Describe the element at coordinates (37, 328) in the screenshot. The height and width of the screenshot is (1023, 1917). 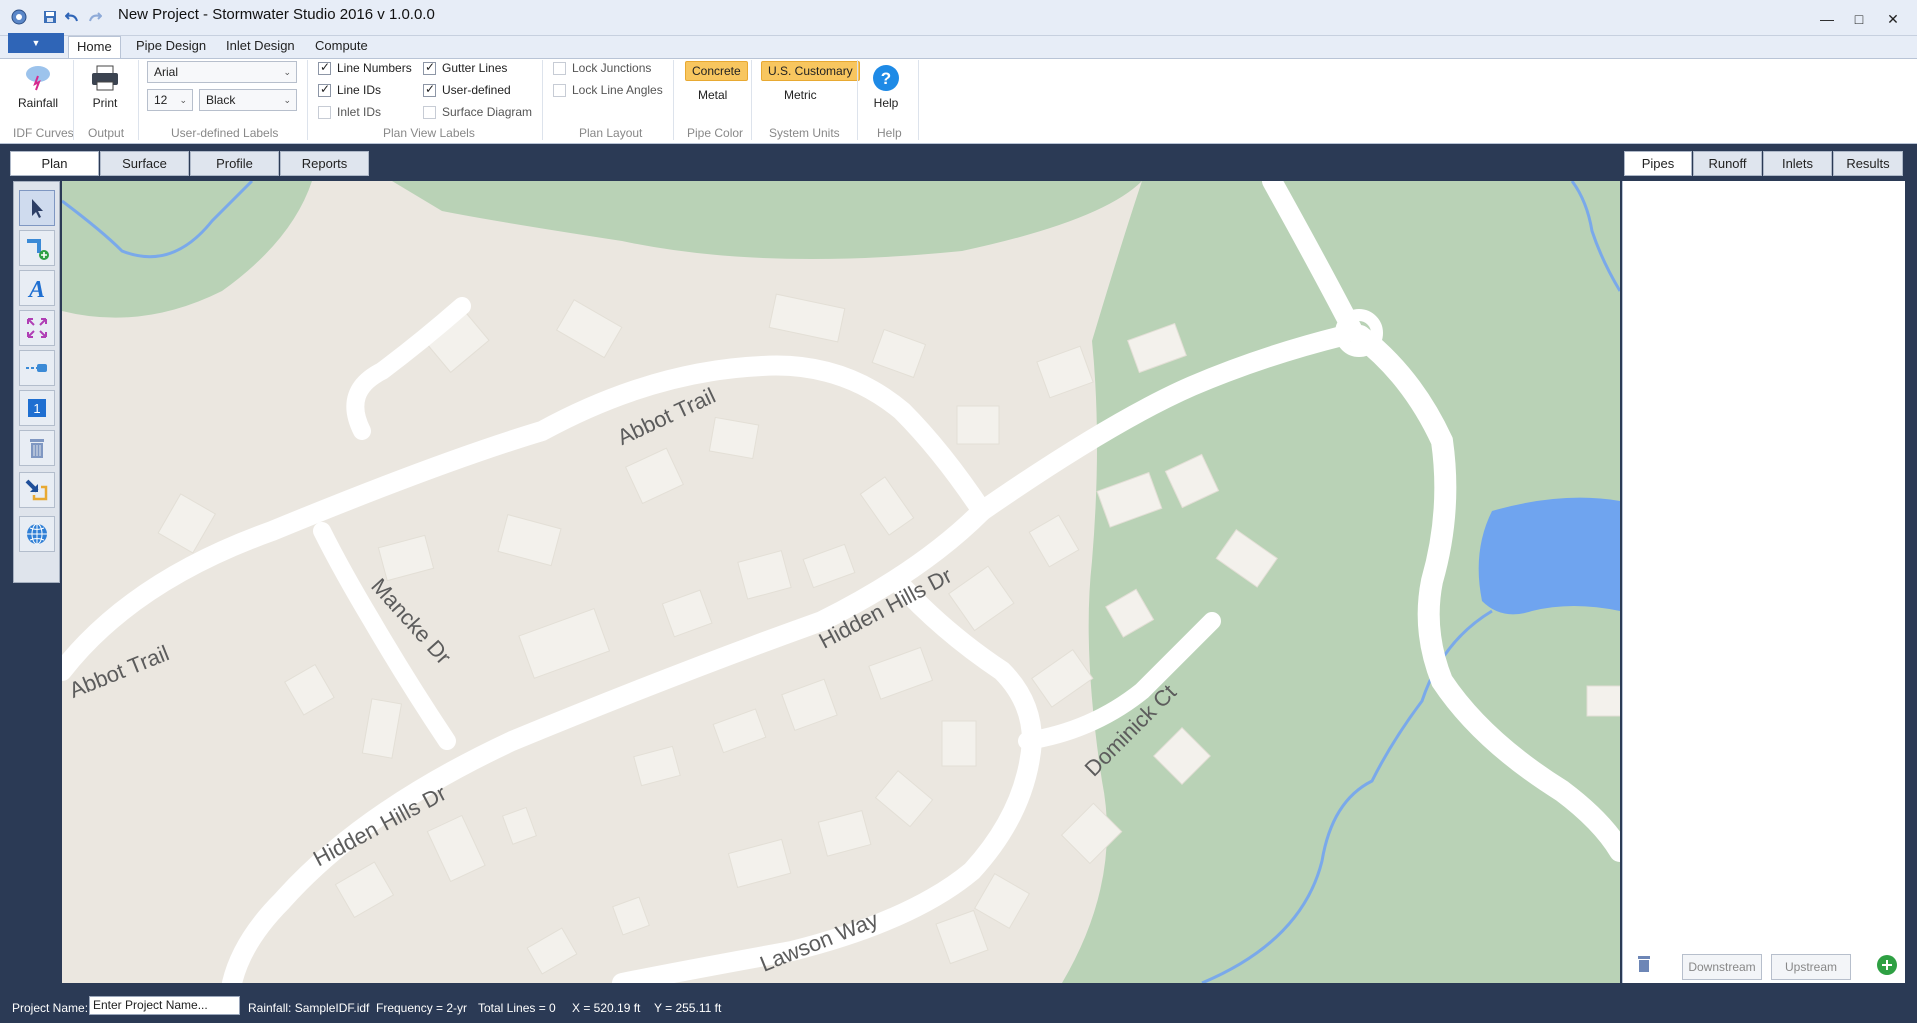
I see `zoom-extents-icon` at that location.